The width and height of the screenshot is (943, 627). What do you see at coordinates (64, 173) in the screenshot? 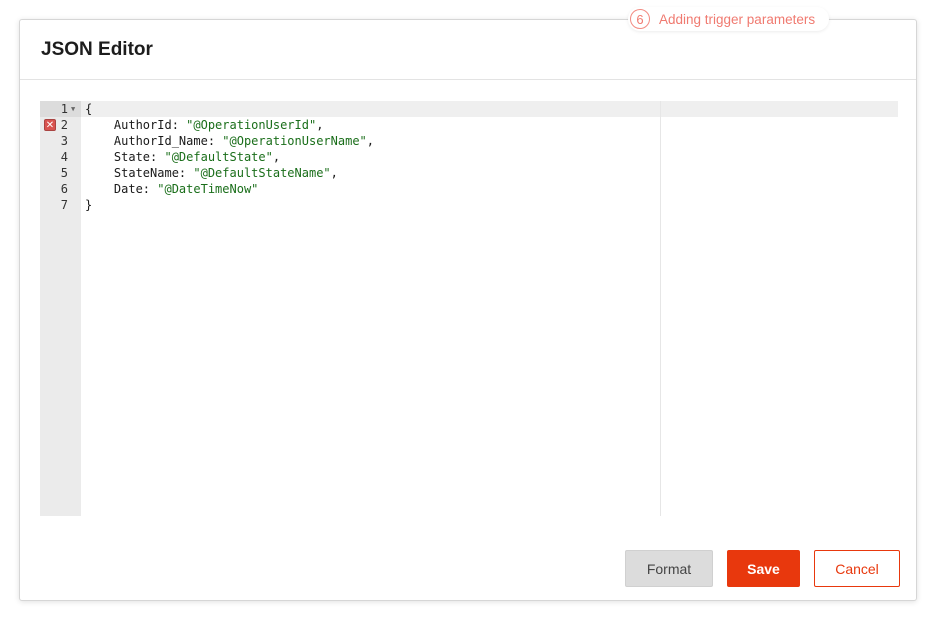
I see `line-number: 5` at bounding box center [64, 173].